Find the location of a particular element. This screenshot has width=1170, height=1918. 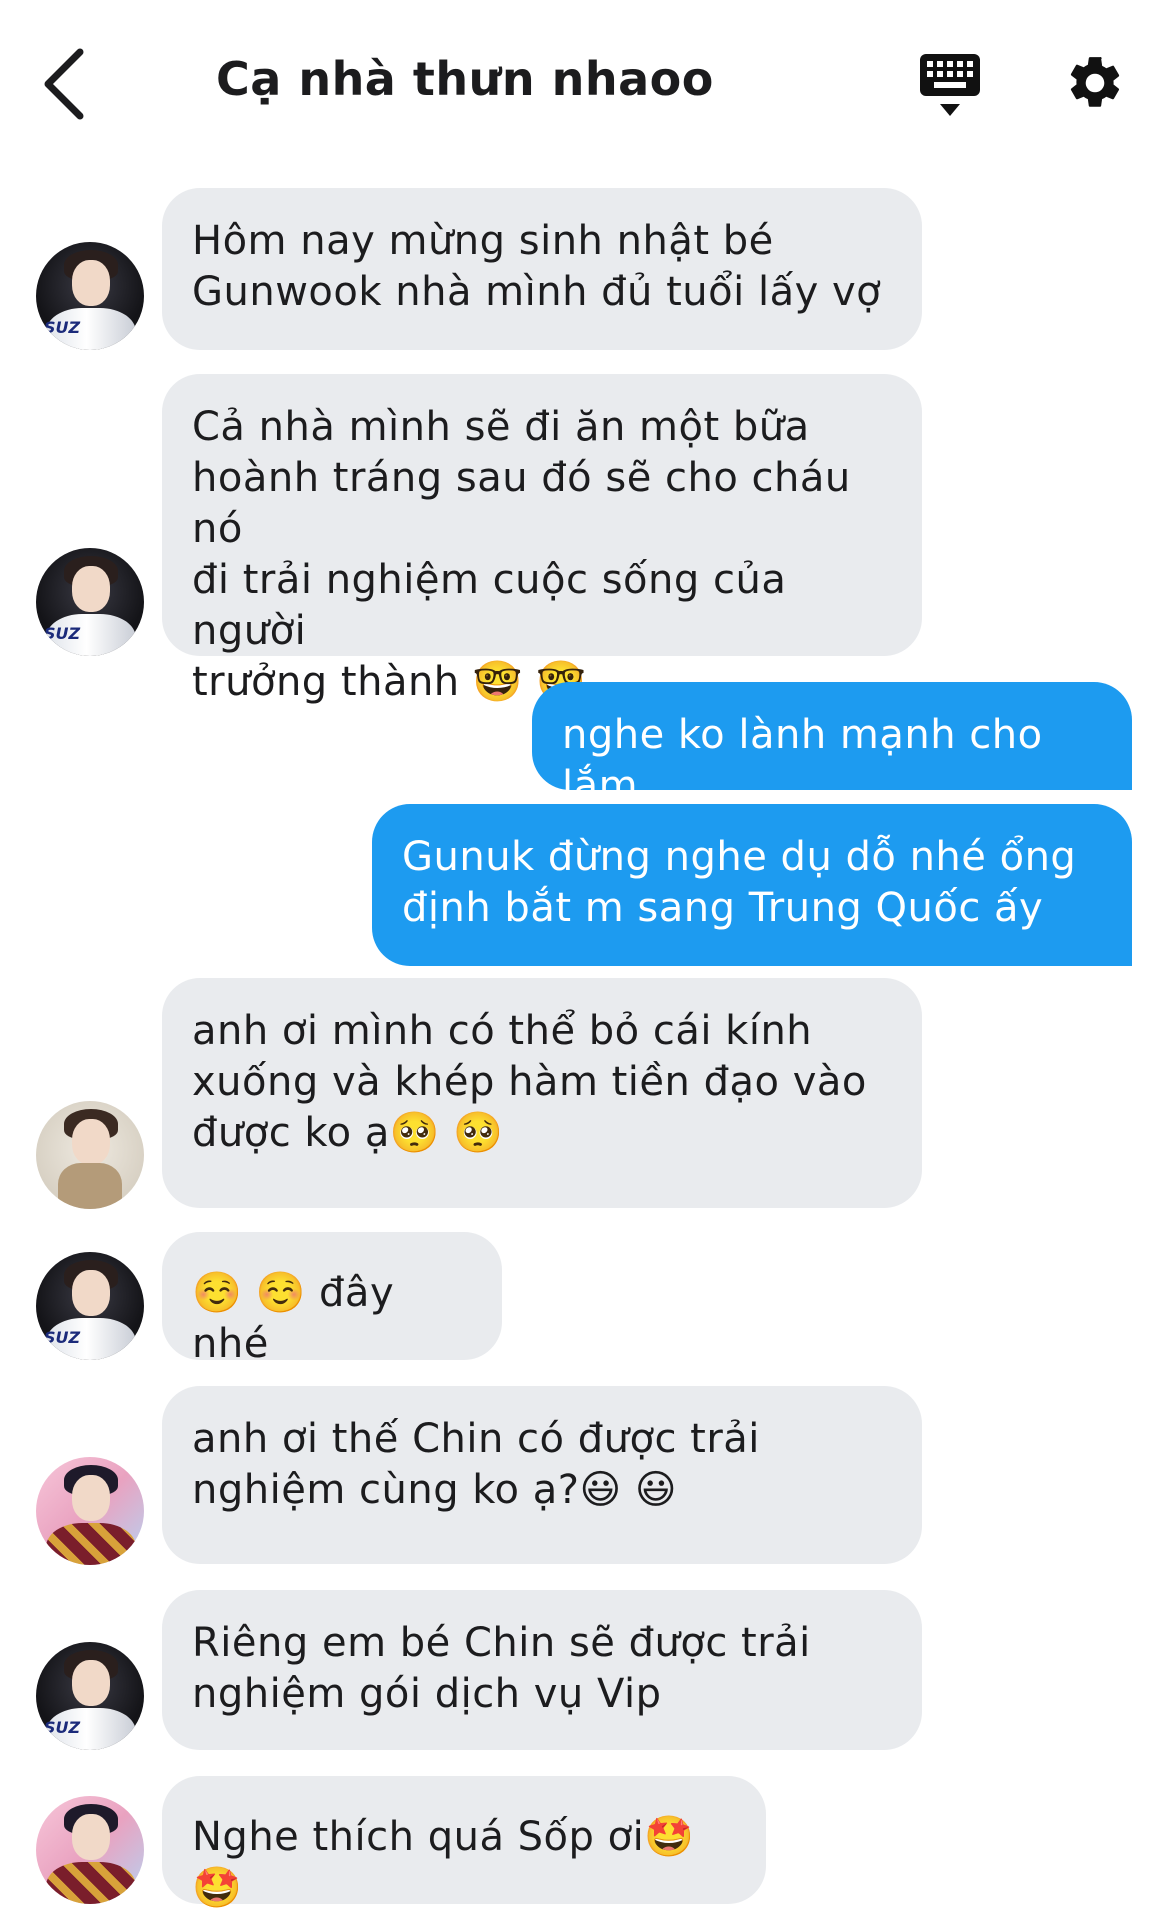

keyboard-button is located at coordinates (950, 87).